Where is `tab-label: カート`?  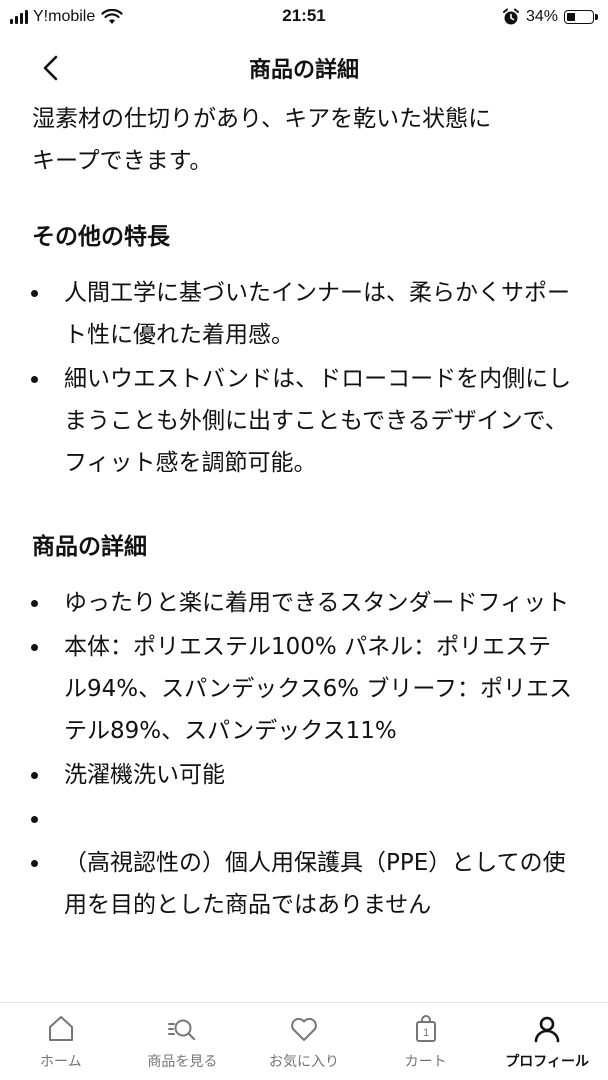
tab-label: カート is located at coordinates (425, 1062).